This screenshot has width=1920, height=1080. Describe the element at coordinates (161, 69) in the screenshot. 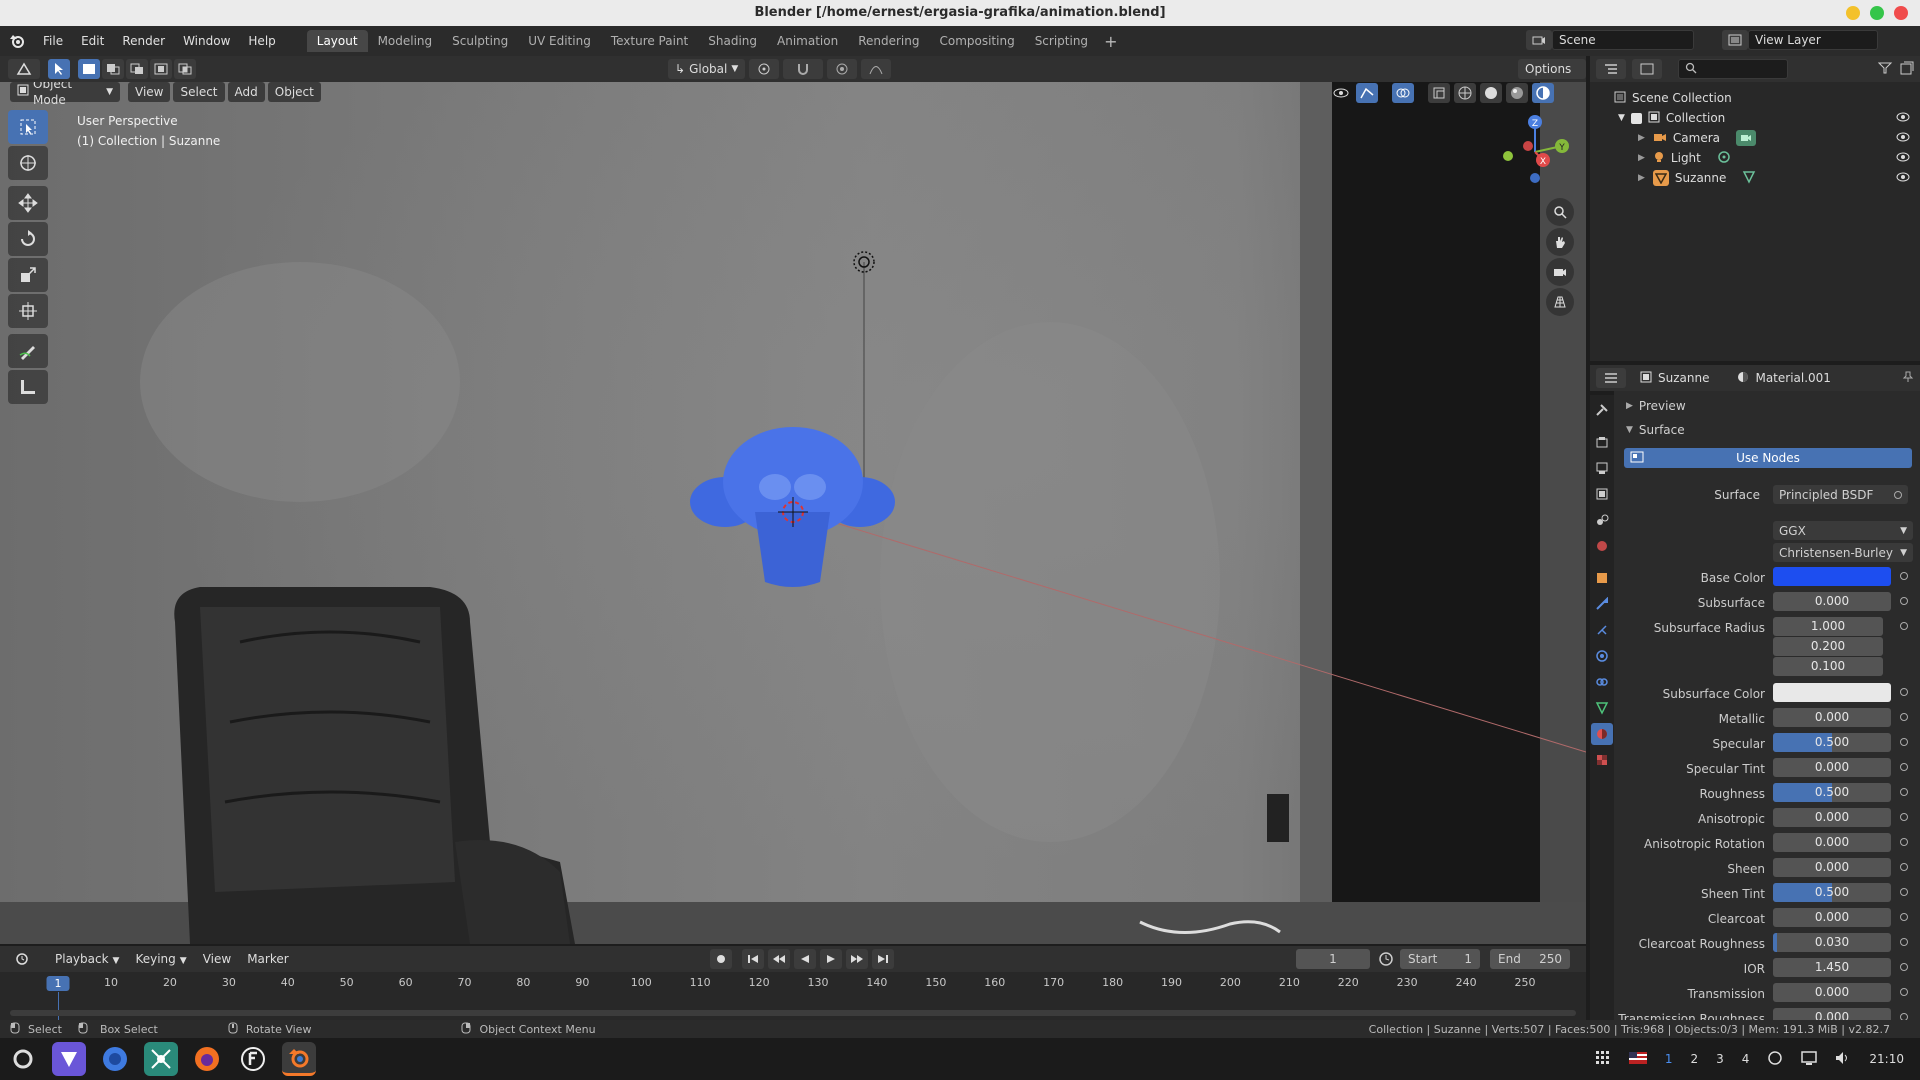

I see `select-invert-icon` at that location.